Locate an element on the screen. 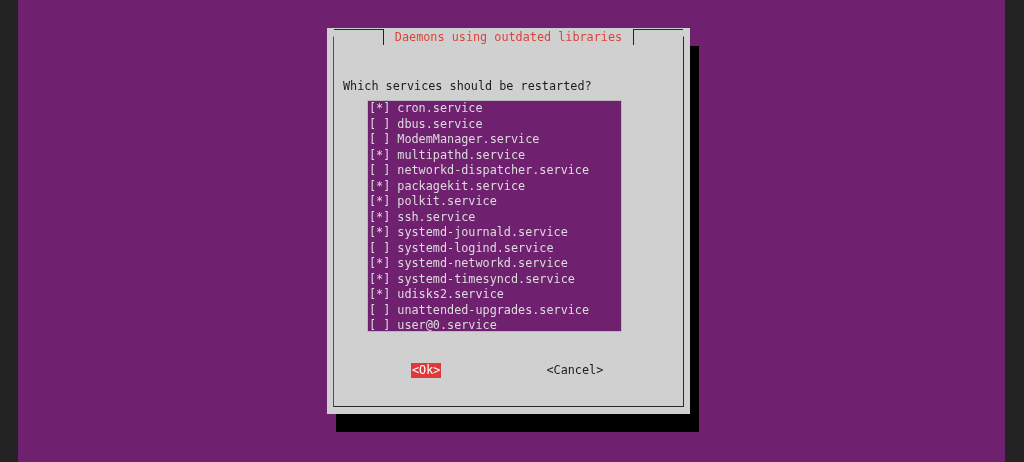 This screenshot has height=462, width=1024. service-label: udisks2.service is located at coordinates (450, 295).